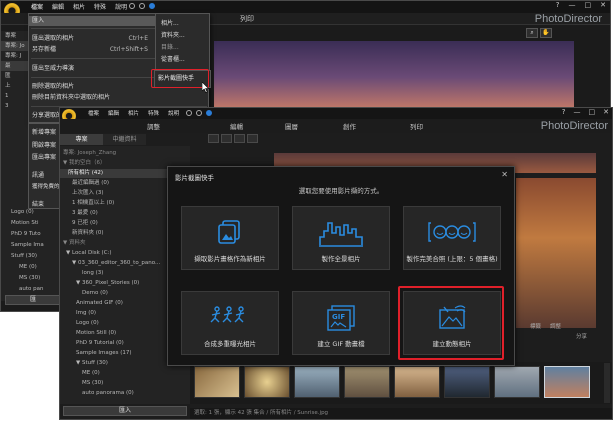 Image resolution: width=614 pixels, height=421 pixels. Describe the element at coordinates (341, 318) in the screenshot. I see `gif-icon: GIF` at that location.